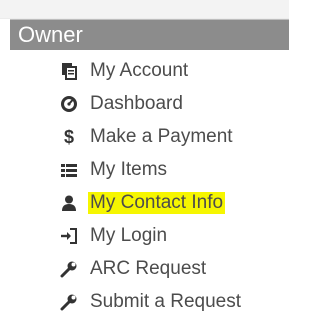 This screenshot has width=320, height=330. I want to click on menu-item-make-a-payment: $ Make a Payment, so click(146, 137).